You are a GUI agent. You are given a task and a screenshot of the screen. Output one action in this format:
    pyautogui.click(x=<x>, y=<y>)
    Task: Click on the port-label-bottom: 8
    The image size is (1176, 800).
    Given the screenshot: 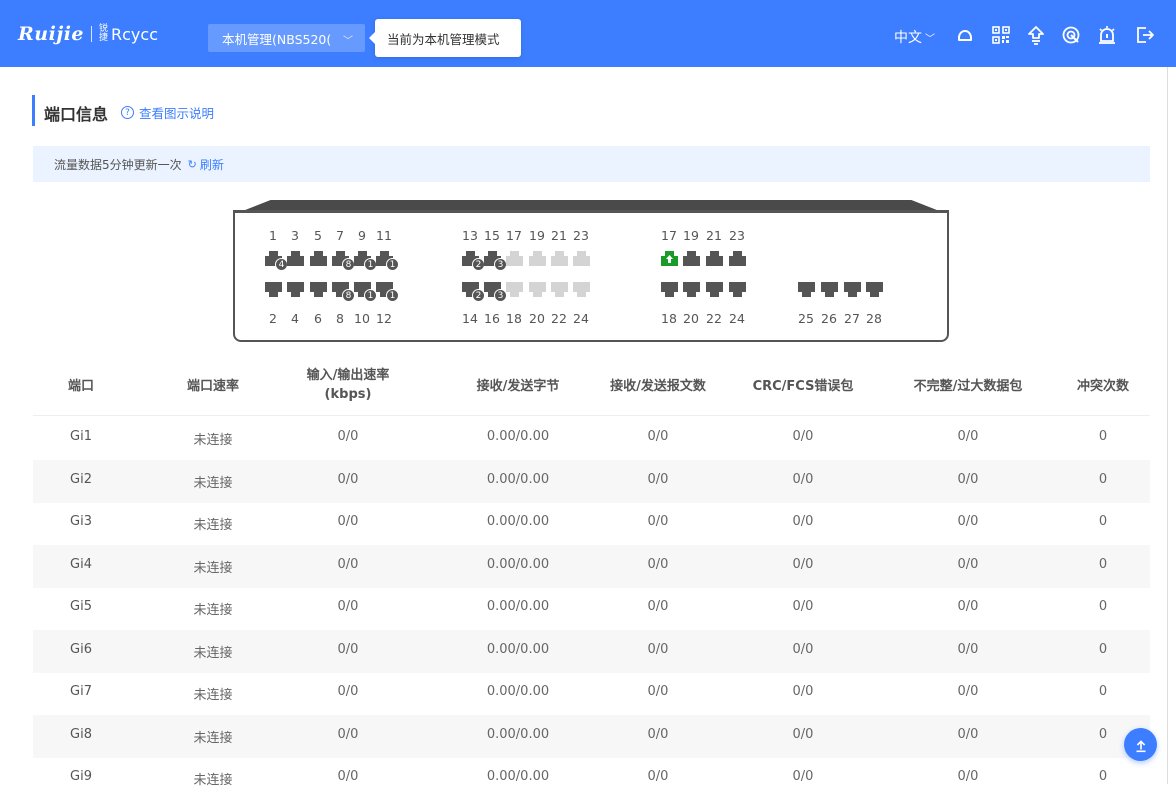 What is the action you would take?
    pyautogui.click(x=340, y=318)
    